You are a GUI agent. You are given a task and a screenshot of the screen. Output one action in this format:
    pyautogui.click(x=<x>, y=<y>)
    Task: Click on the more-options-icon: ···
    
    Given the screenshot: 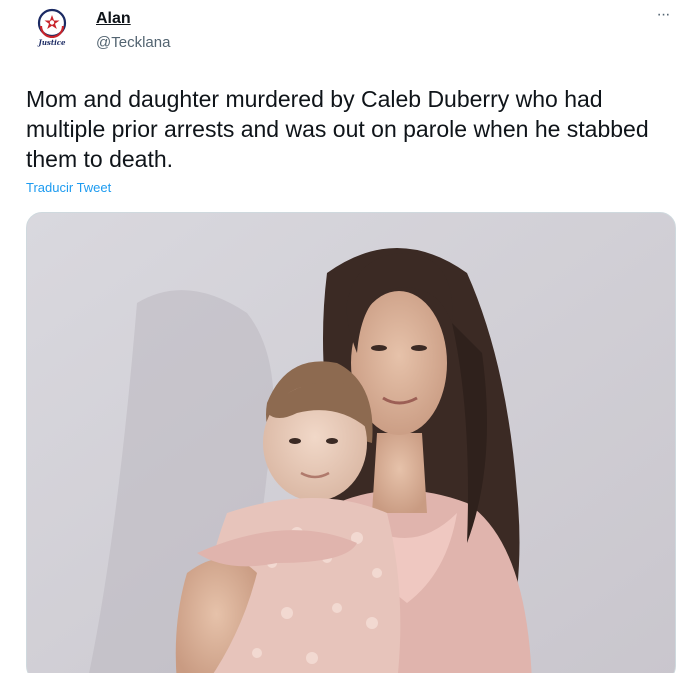 What is the action you would take?
    pyautogui.click(x=663, y=14)
    